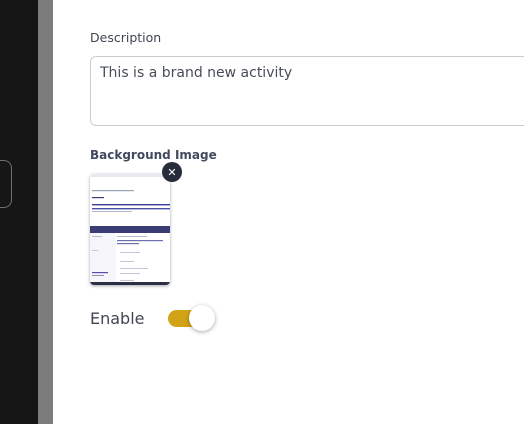 This screenshot has height=424, width=524. I want to click on description-field: This is a brand new activity, so click(307, 91).